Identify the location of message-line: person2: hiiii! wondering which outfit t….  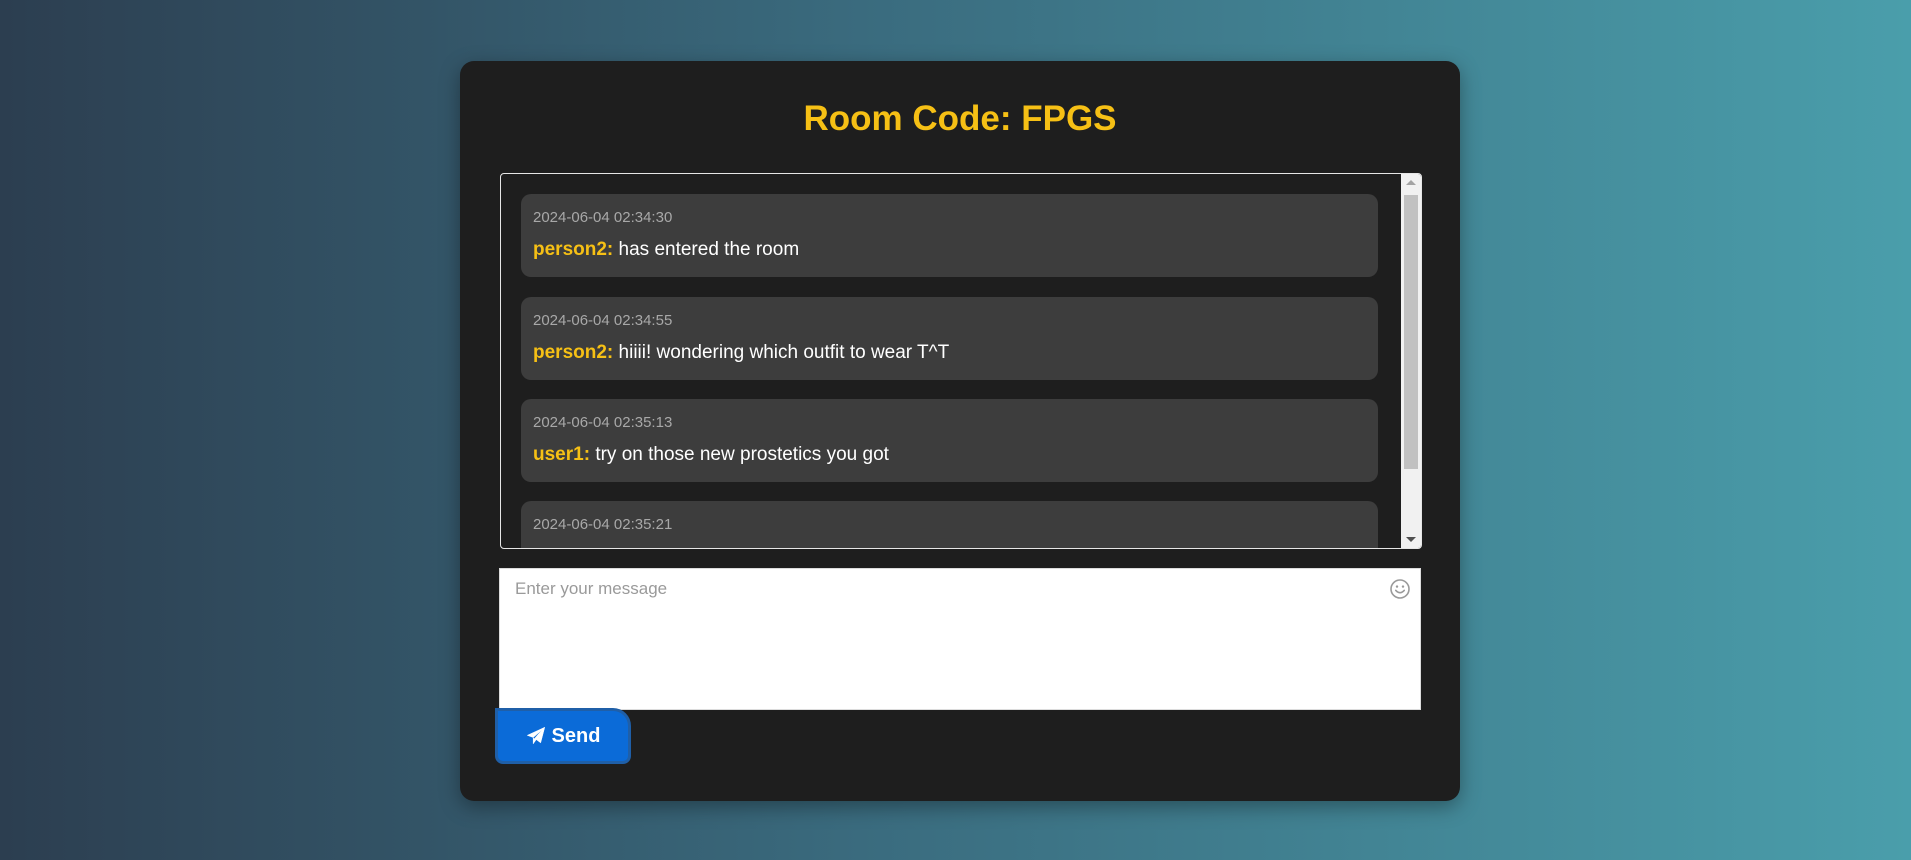
(949, 353).